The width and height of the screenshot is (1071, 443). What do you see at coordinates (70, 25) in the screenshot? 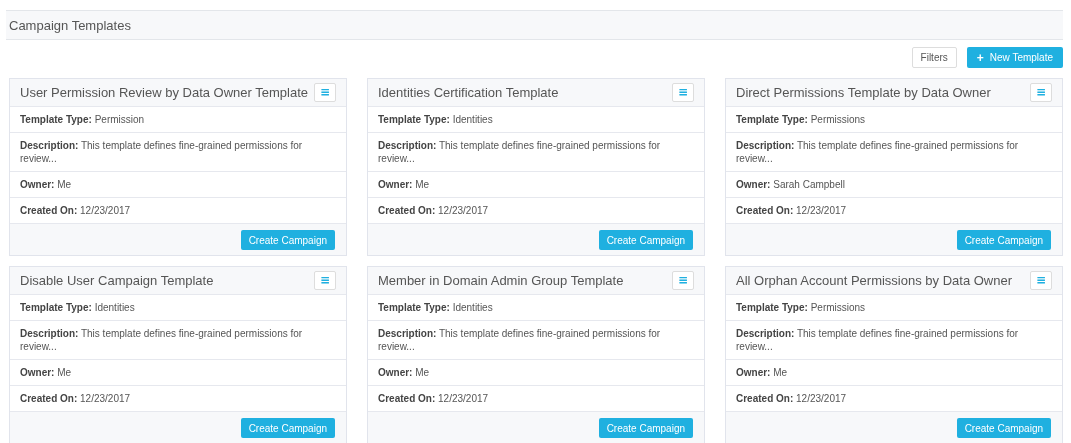
I see `page-title: Campaign Templates` at bounding box center [70, 25].